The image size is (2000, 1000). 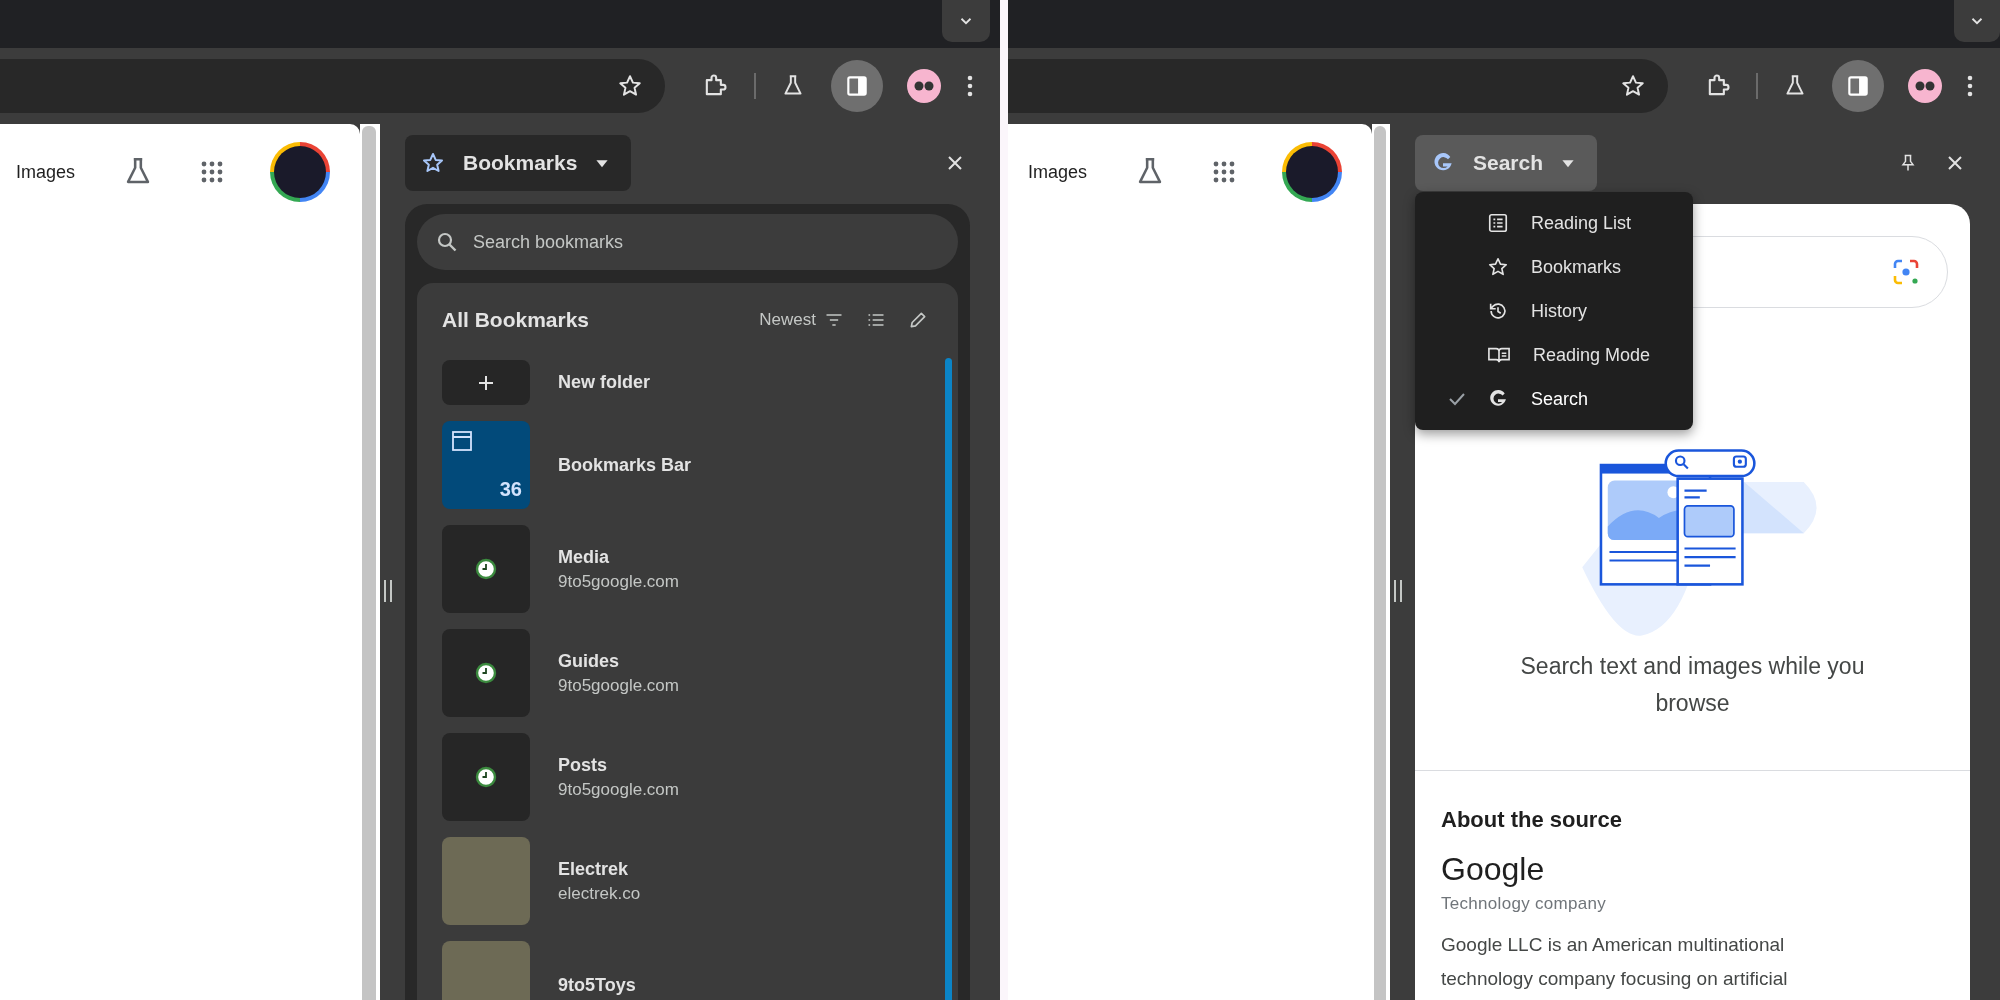 I want to click on bookmark-title: Media, so click(x=618, y=557).